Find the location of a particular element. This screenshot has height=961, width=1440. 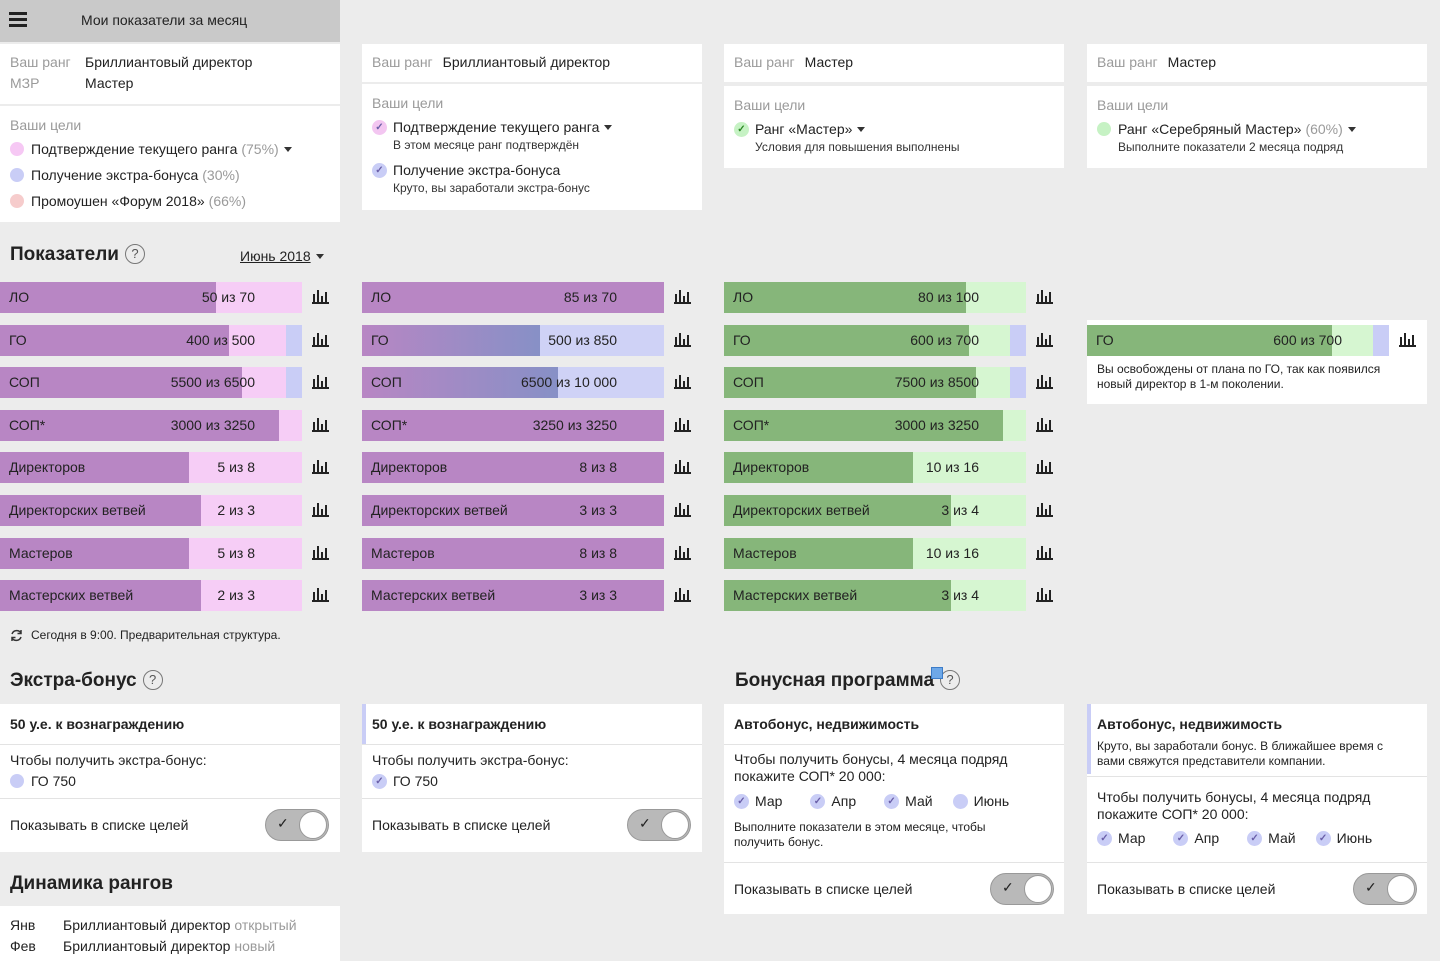

metric-bar: Мастеров 10 из 16 is located at coordinates (875, 553).